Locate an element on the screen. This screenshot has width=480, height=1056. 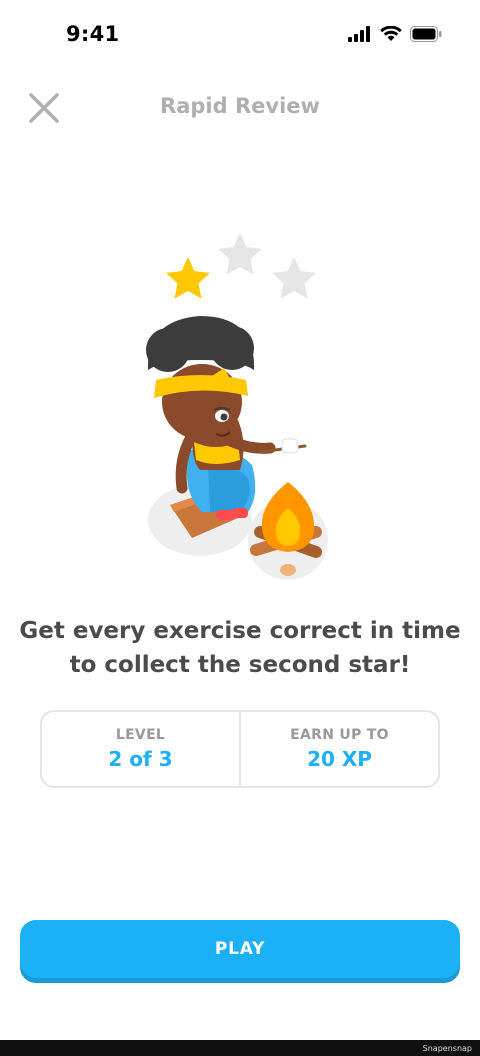
bottom-strip is located at coordinates (240, 1048).